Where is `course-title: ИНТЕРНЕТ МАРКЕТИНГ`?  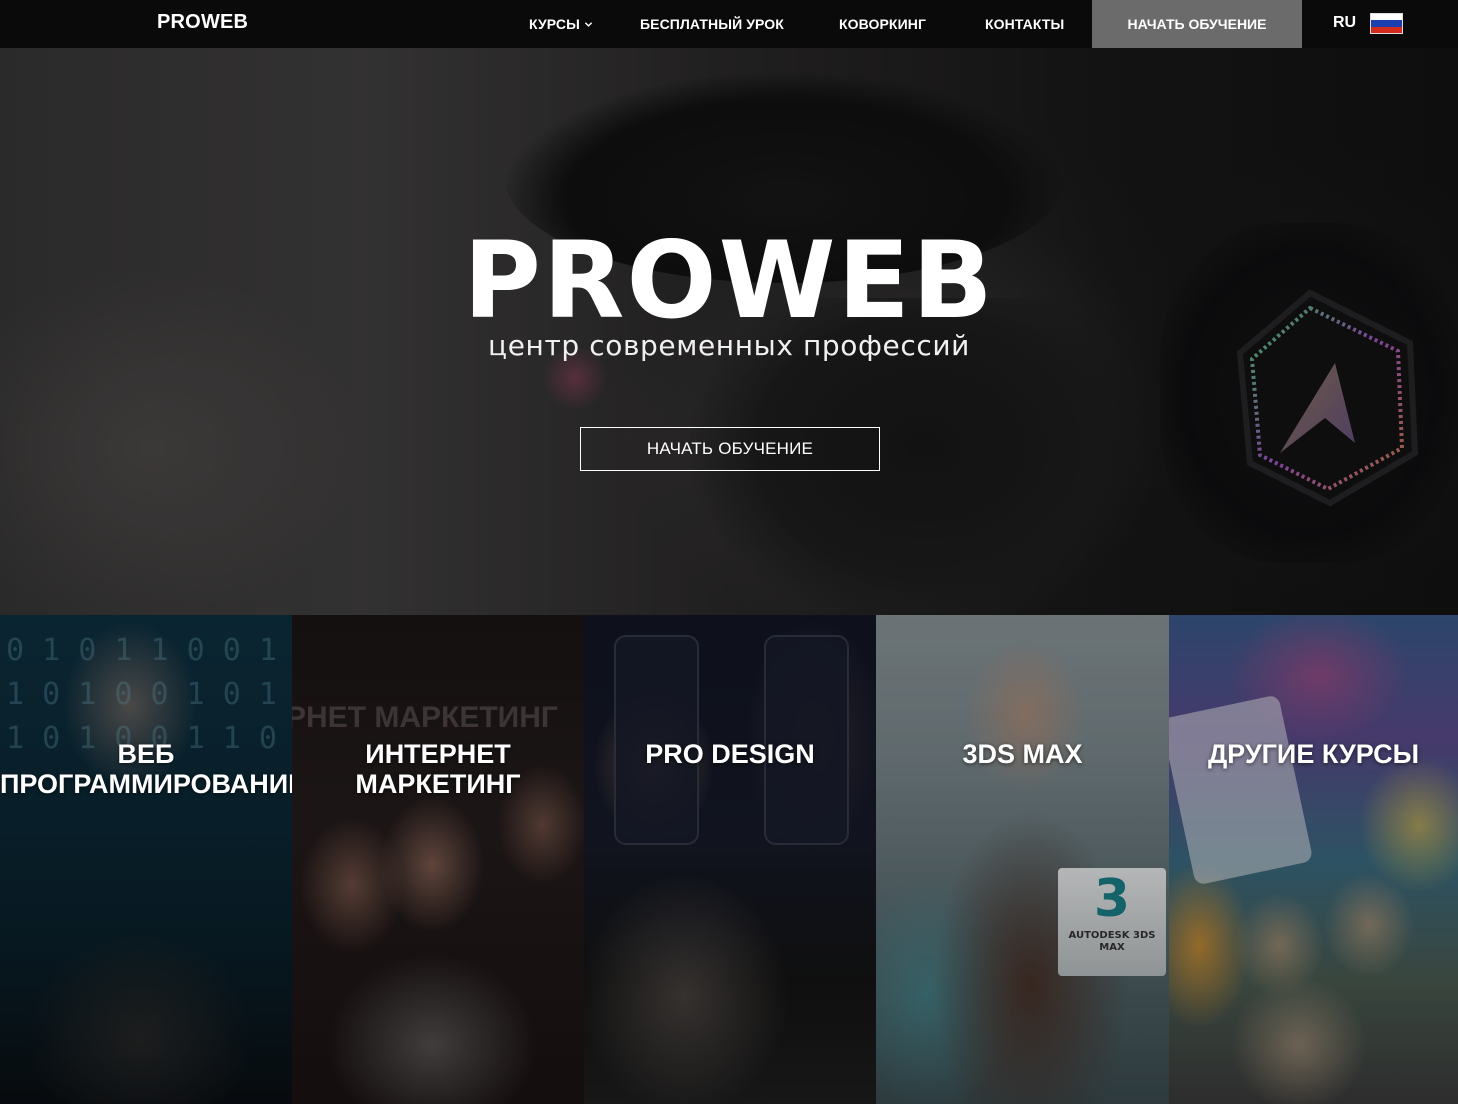 course-title: ИНТЕРНЕТ МАРКЕТИНГ is located at coordinates (438, 769).